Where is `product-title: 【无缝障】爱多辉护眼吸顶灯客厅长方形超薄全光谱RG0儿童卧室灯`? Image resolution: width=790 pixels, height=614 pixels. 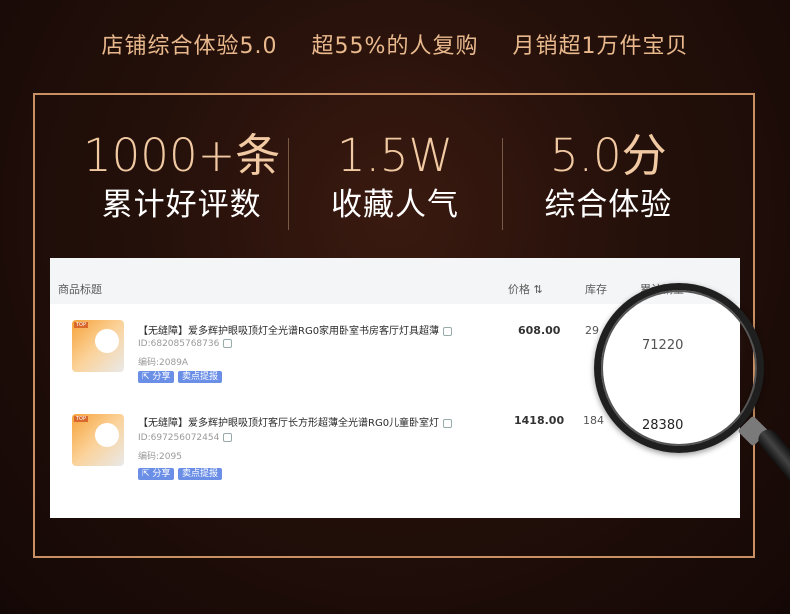
product-title: 【无缝障】爱多辉护眼吸顶灯客厅长方形超薄全光谱RG0儿童卧室灯 is located at coordinates (295, 421).